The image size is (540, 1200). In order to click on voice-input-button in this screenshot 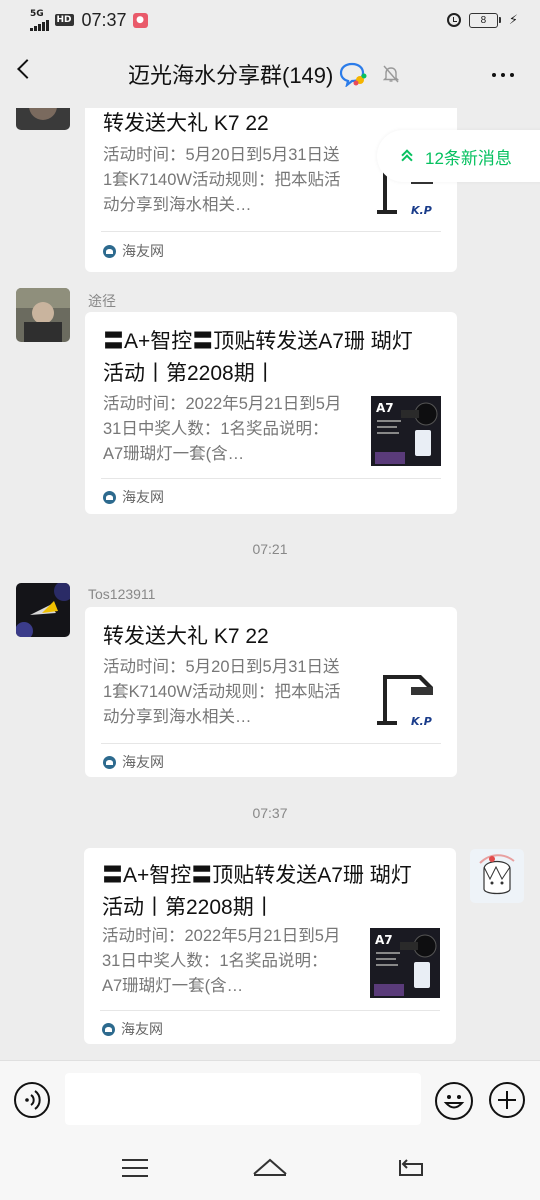, I will do `click(32, 1100)`.